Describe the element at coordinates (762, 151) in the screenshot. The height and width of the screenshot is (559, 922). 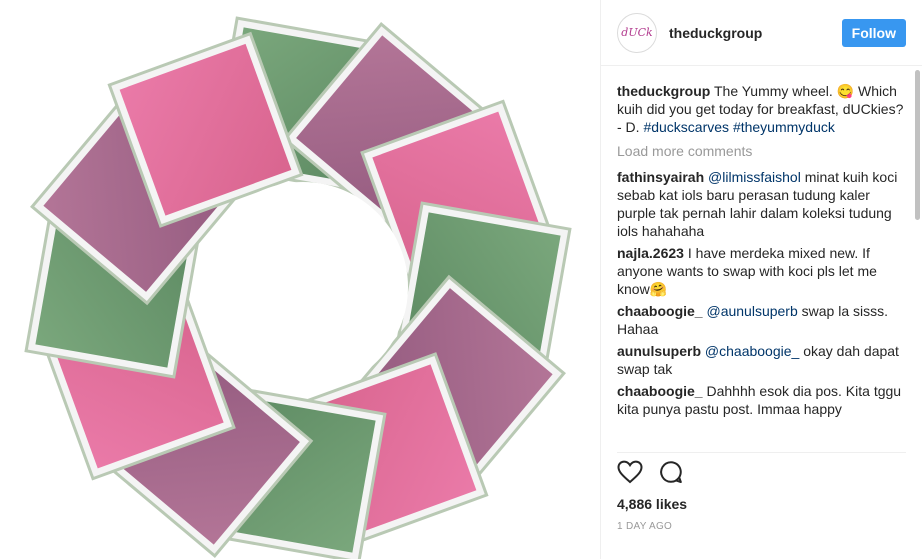
I see `load-more-comments: Load more comments` at that location.